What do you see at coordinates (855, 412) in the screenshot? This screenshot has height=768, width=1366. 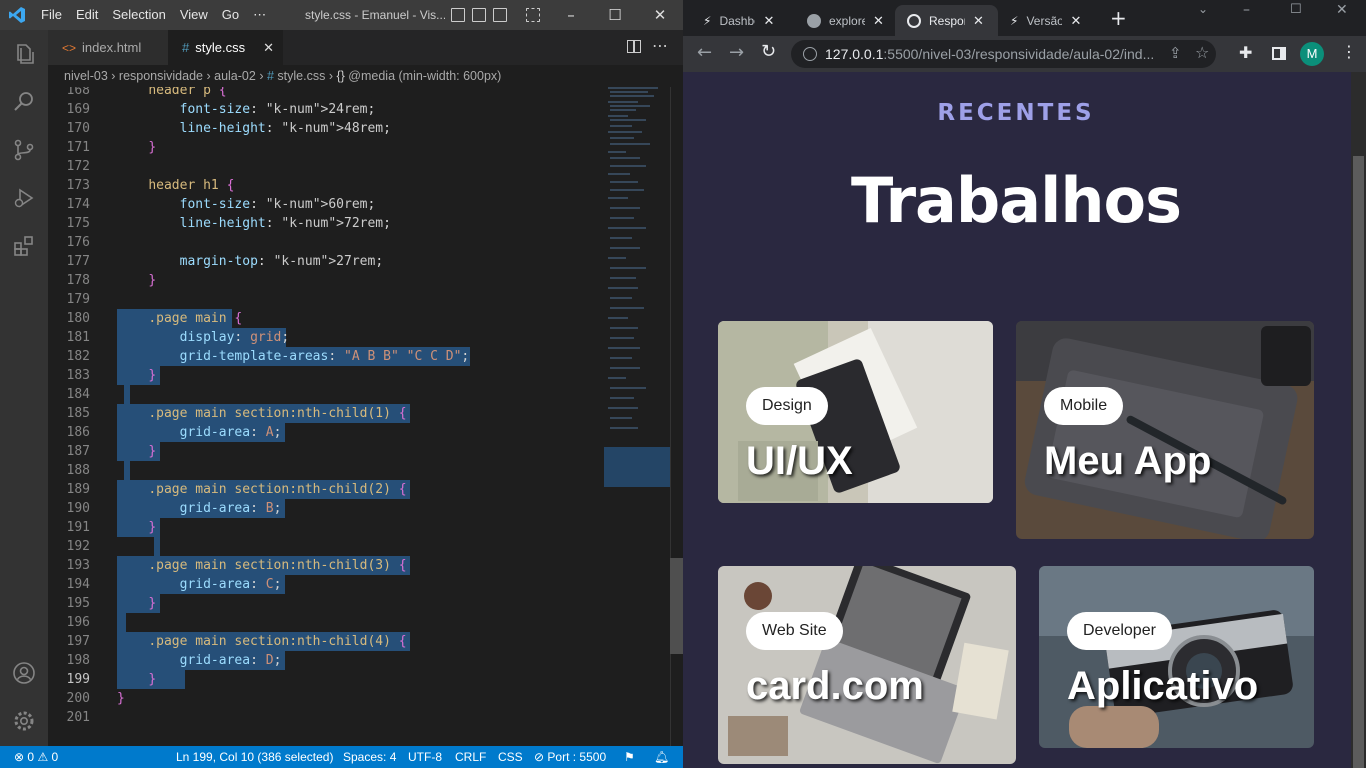 I see `card-ui-ux: Design UI/UX` at bounding box center [855, 412].